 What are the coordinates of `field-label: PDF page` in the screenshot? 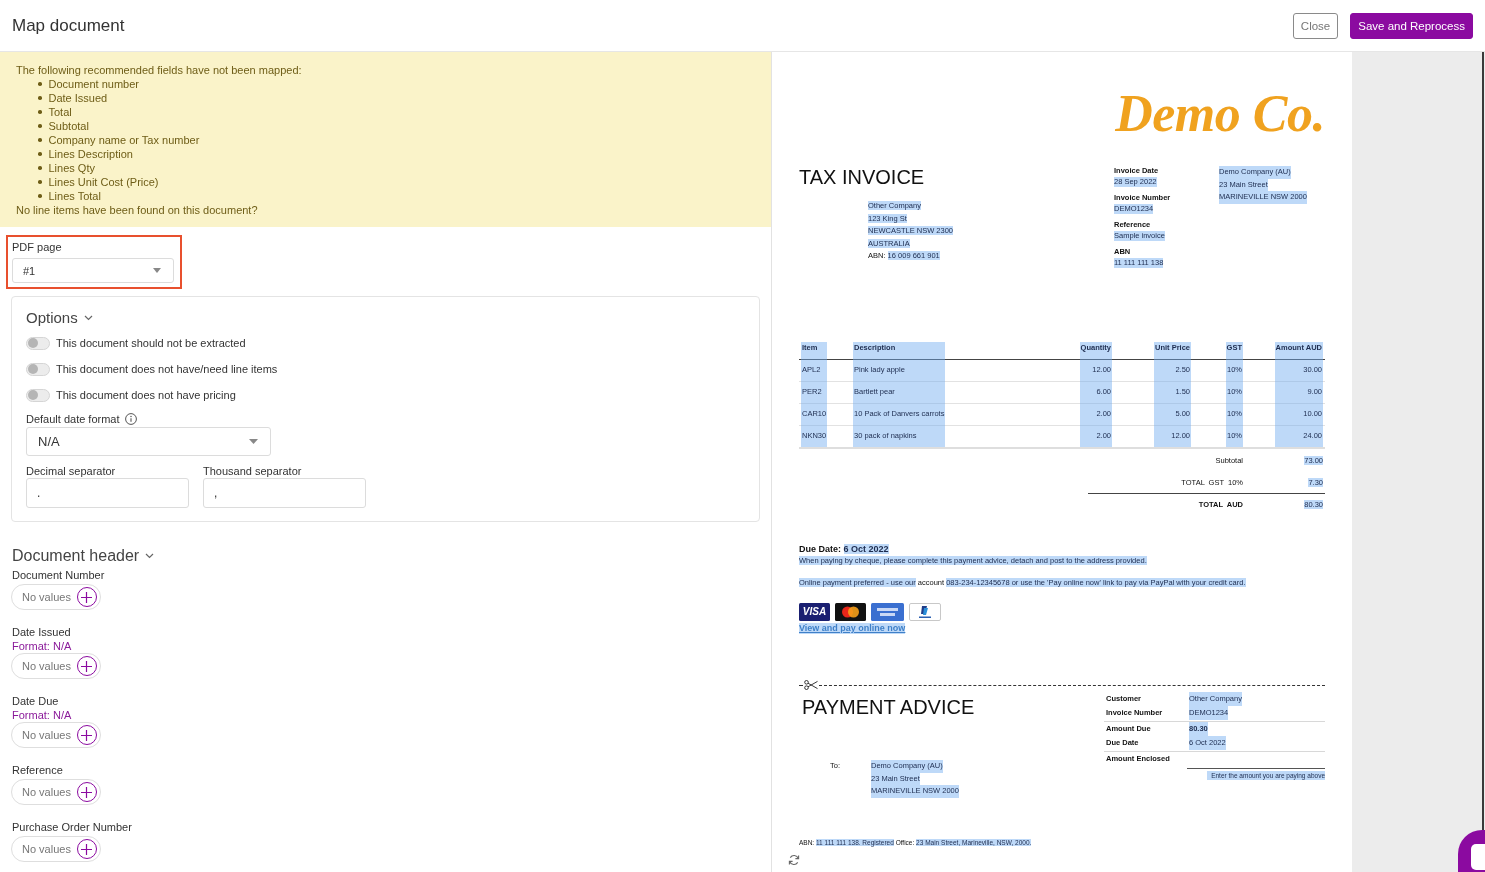 It's located at (37, 247).